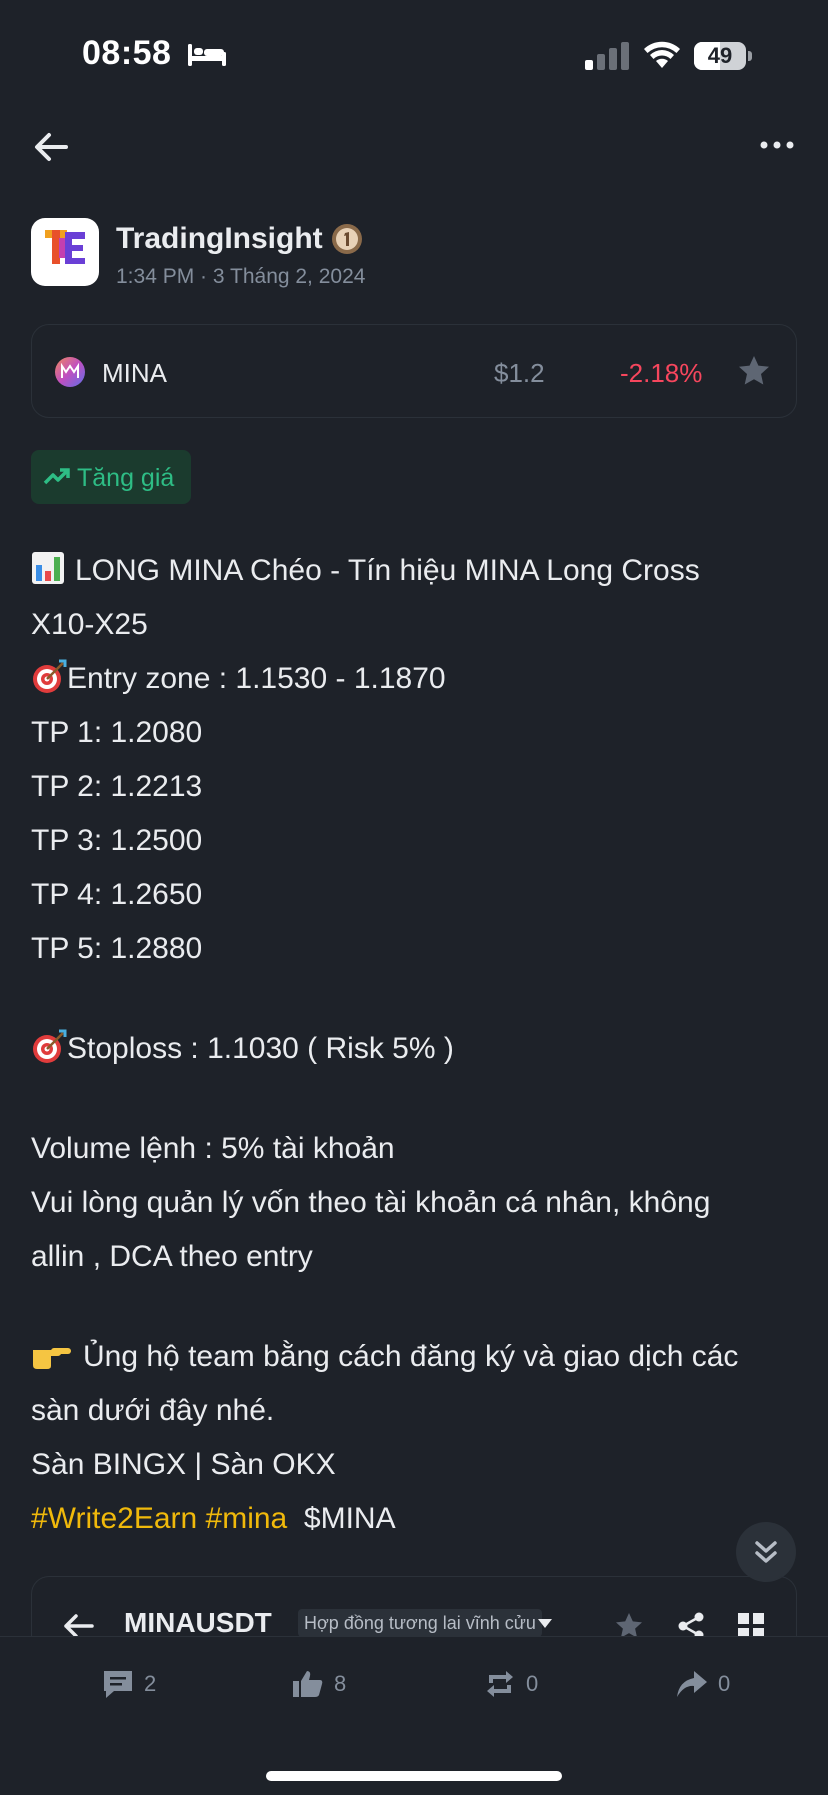 The image size is (828, 1795). I want to click on battery-indicator: 49, so click(723, 56).